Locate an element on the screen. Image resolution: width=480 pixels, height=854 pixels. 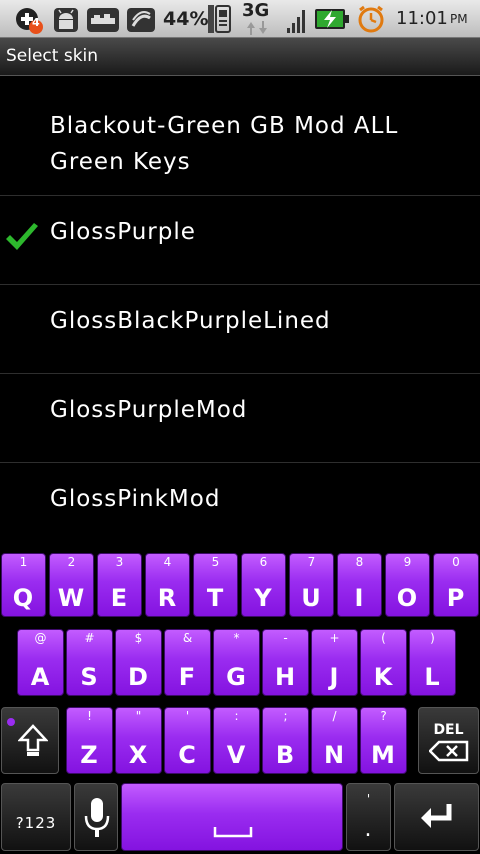
key-u: 7 U is located at coordinates (311, 585).